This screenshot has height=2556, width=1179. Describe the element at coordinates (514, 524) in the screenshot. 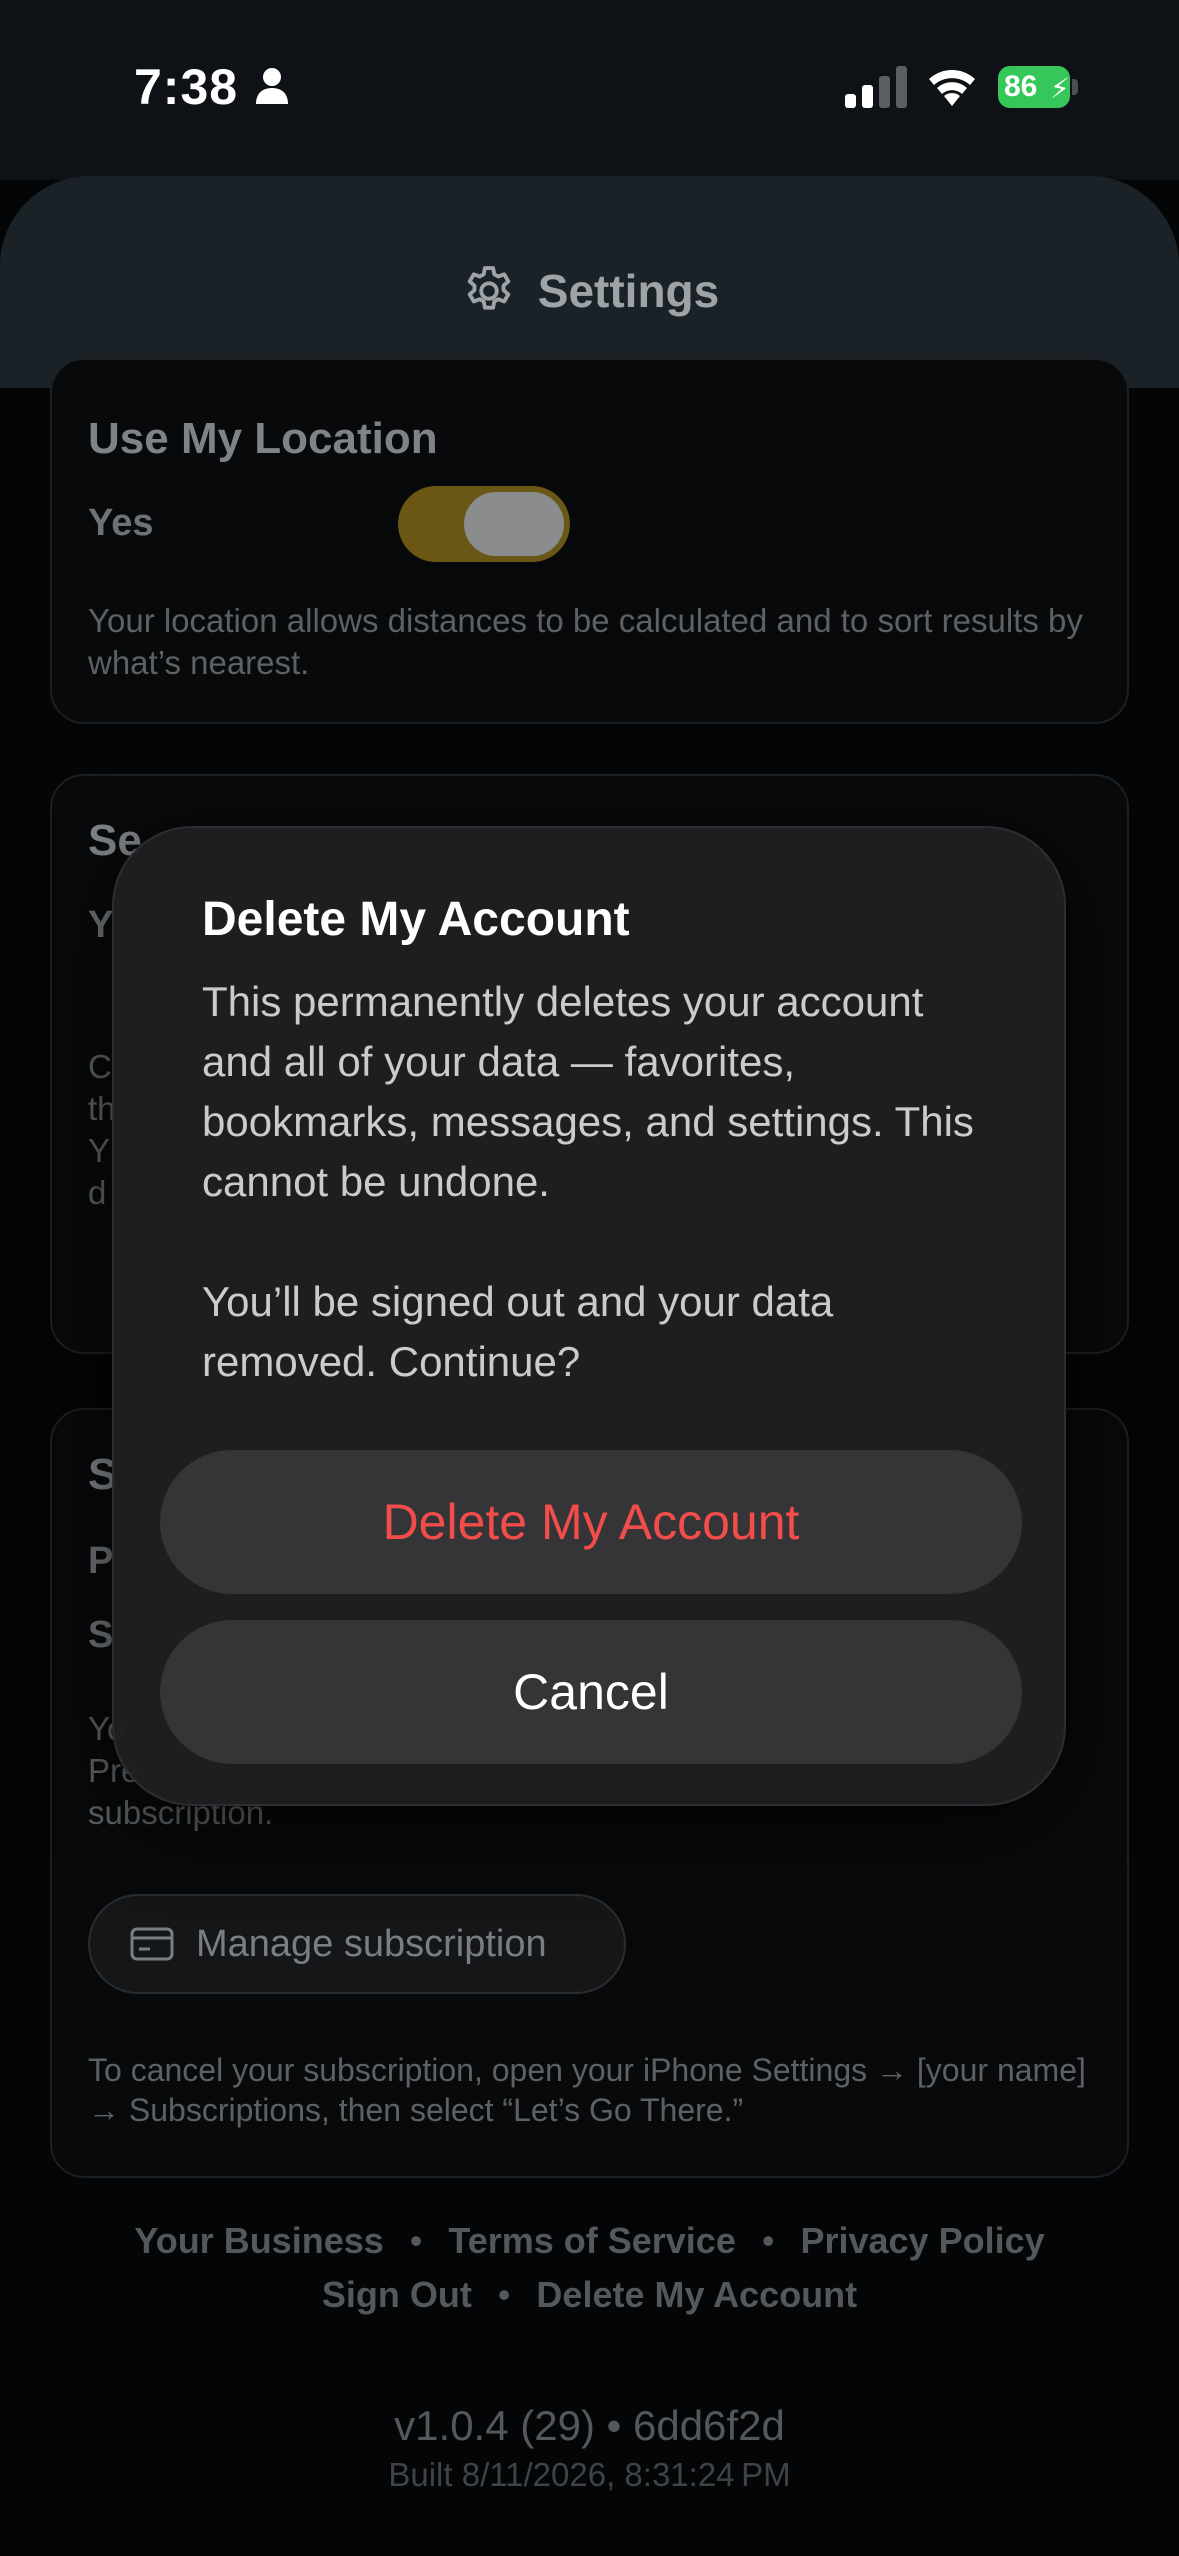

I see `toggle-knob` at that location.